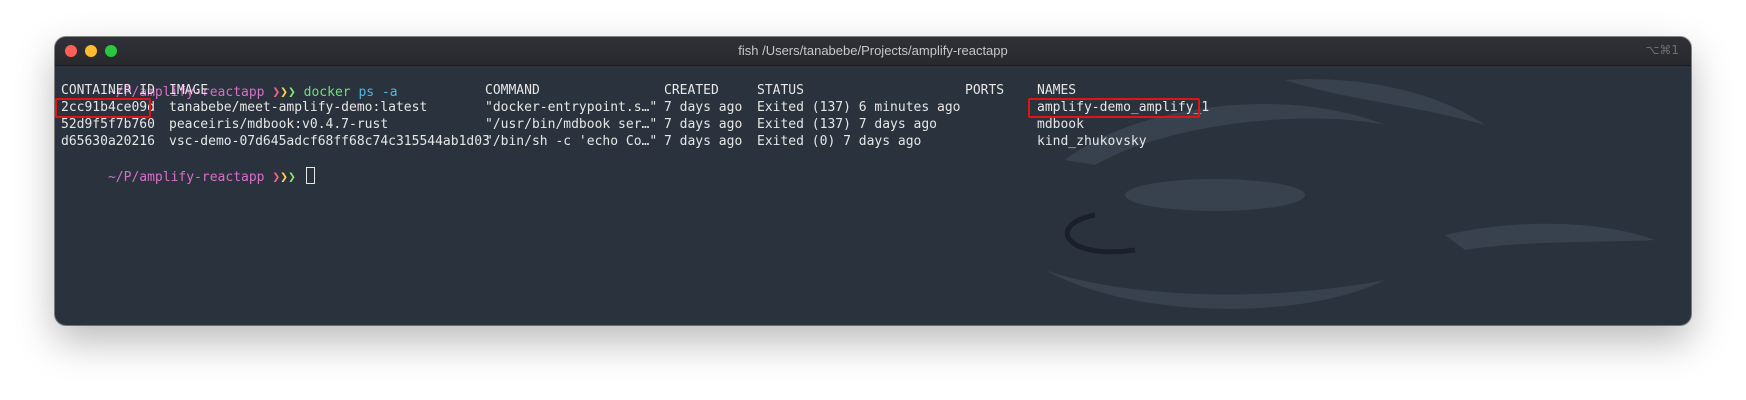 This screenshot has width=1746, height=400. I want to click on prompt-line-active: ~/P/amplify-reactapp ❯❯❯, so click(188, 167).